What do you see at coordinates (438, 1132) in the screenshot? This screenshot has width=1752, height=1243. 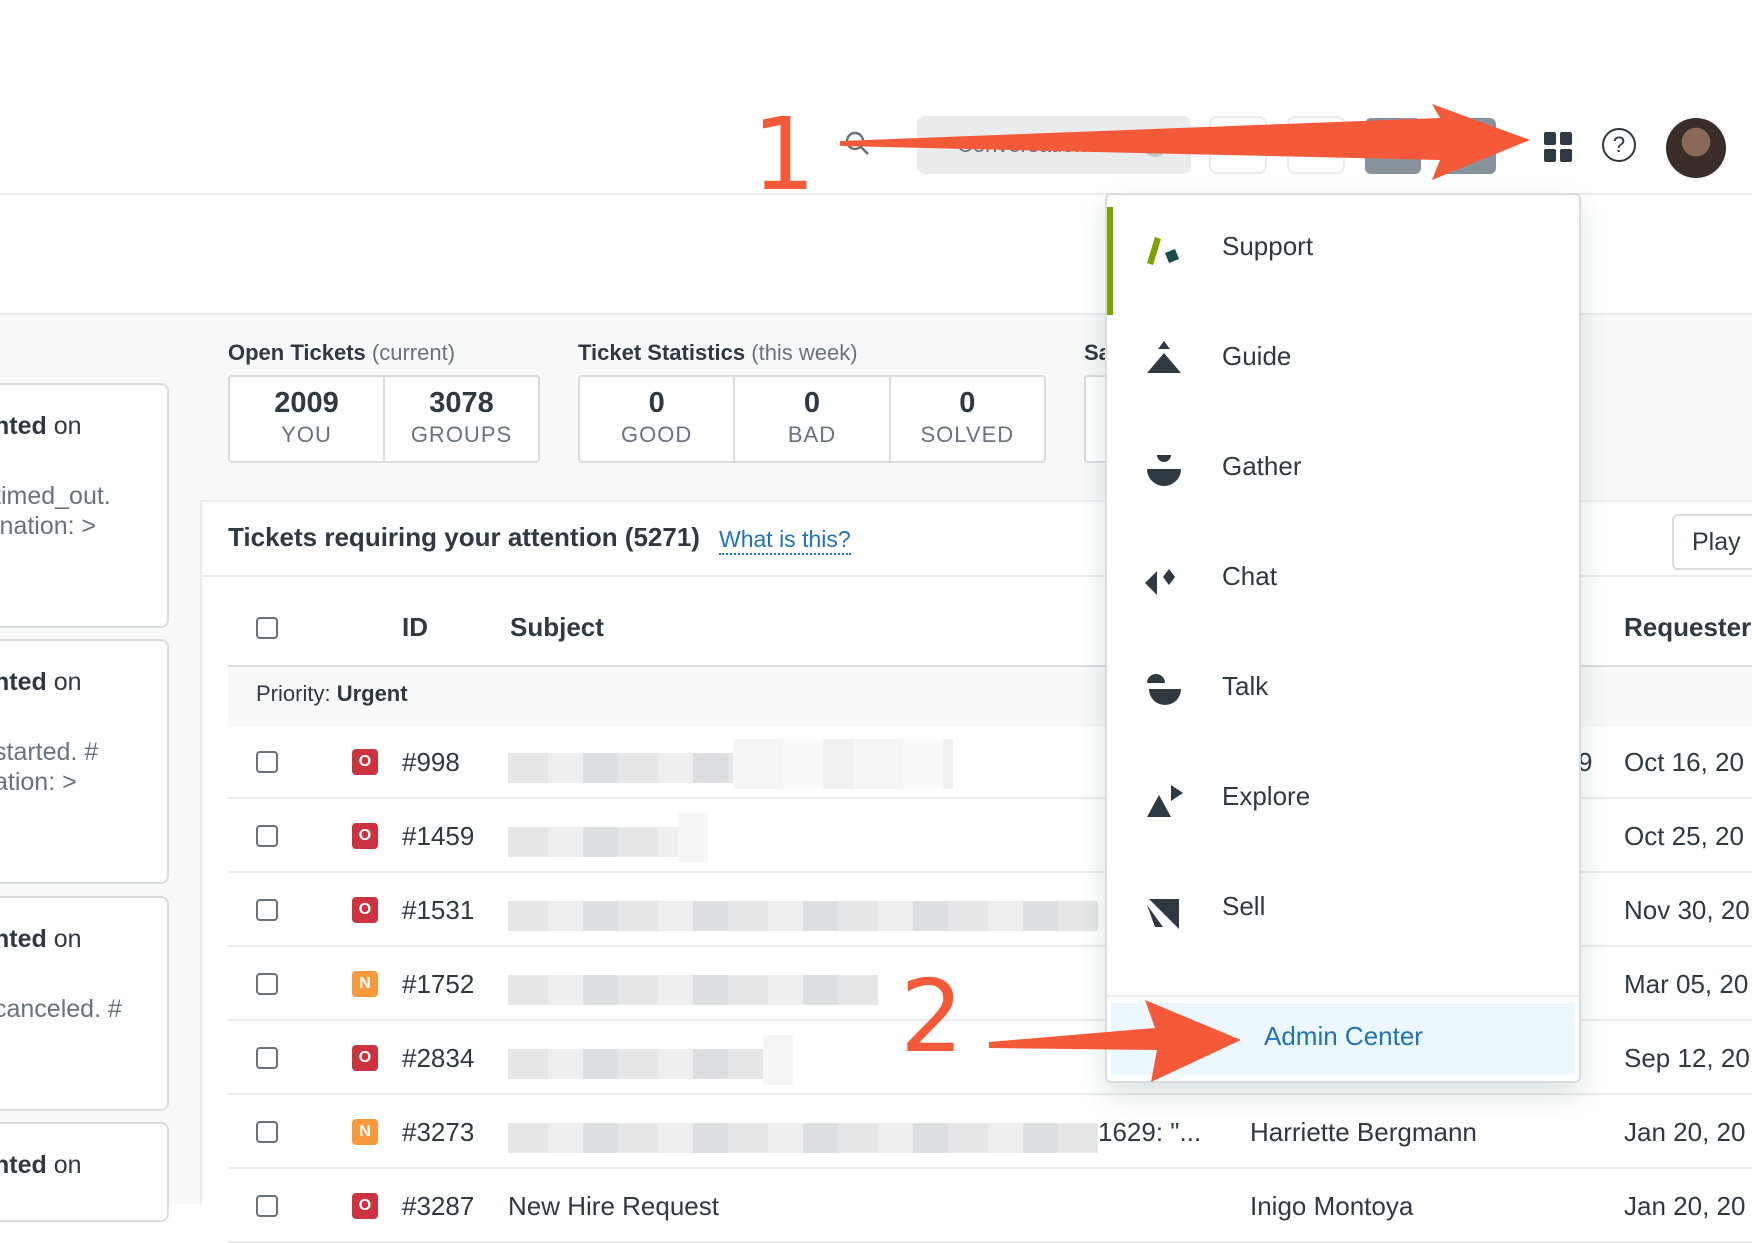 I see `ticket-id: #3273` at bounding box center [438, 1132].